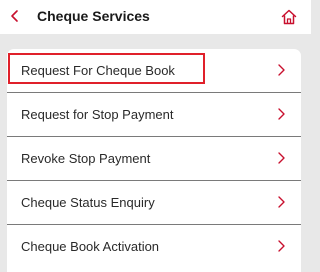 This screenshot has height=272, width=320. Describe the element at coordinates (97, 114) in the screenshot. I see `menu-item-label: Request for Stop Payment` at that location.